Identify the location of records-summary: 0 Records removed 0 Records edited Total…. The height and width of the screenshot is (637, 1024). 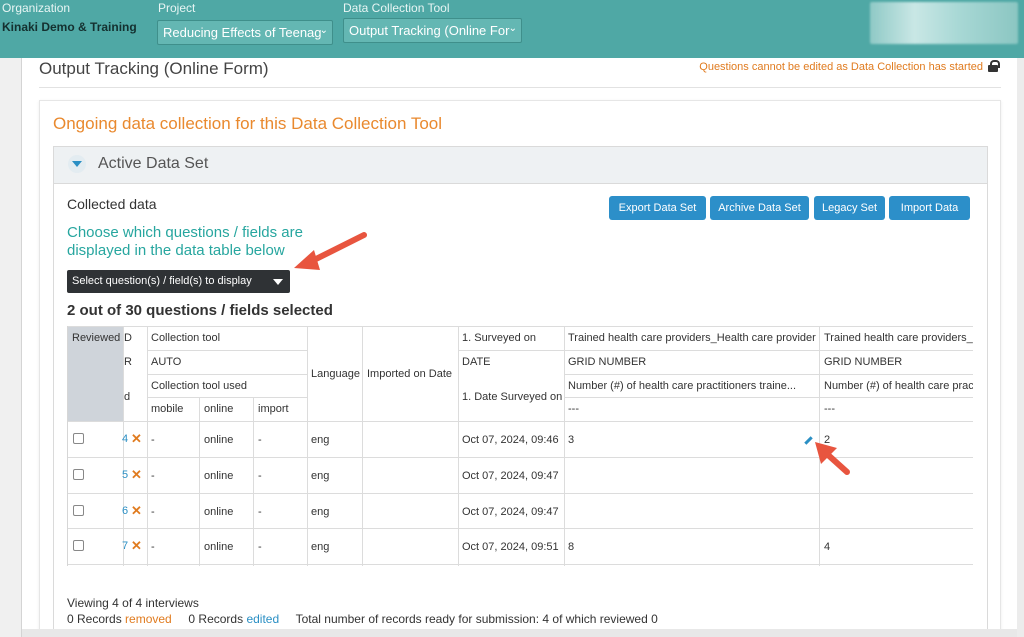
(362, 619).